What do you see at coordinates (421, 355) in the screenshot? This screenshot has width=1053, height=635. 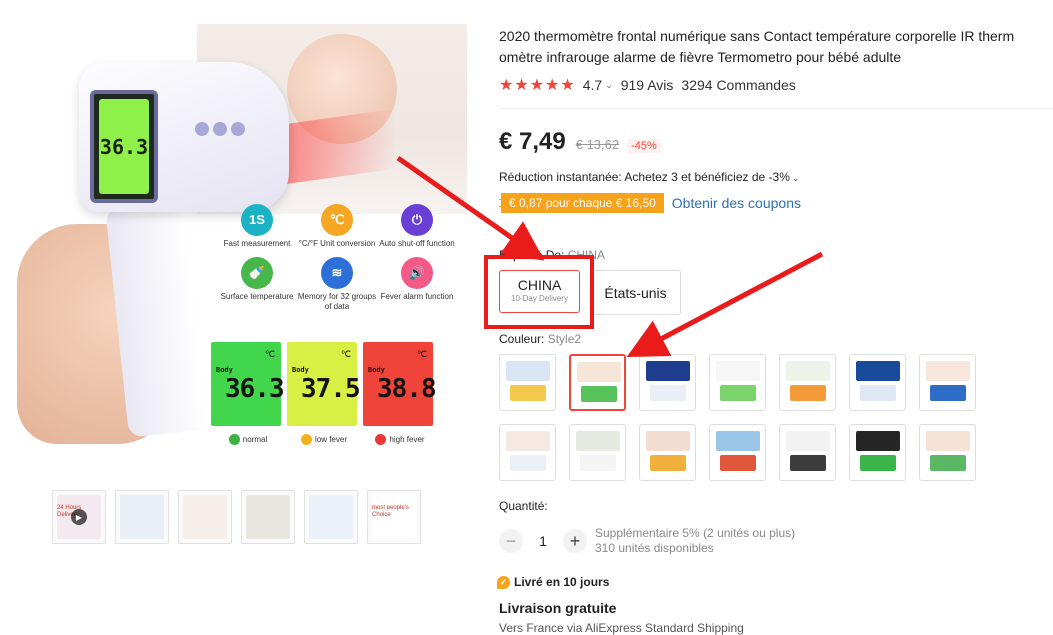 I see `lcd-unit: ℃` at bounding box center [421, 355].